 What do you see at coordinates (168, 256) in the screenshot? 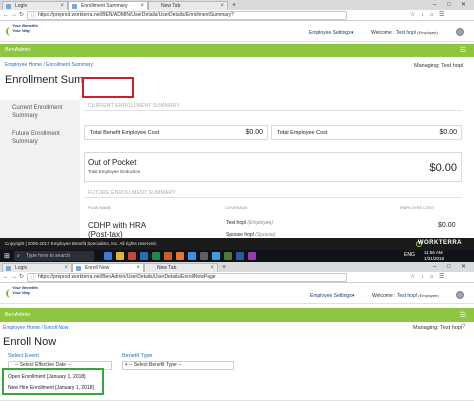
I see `powerpoint-app-icon` at bounding box center [168, 256].